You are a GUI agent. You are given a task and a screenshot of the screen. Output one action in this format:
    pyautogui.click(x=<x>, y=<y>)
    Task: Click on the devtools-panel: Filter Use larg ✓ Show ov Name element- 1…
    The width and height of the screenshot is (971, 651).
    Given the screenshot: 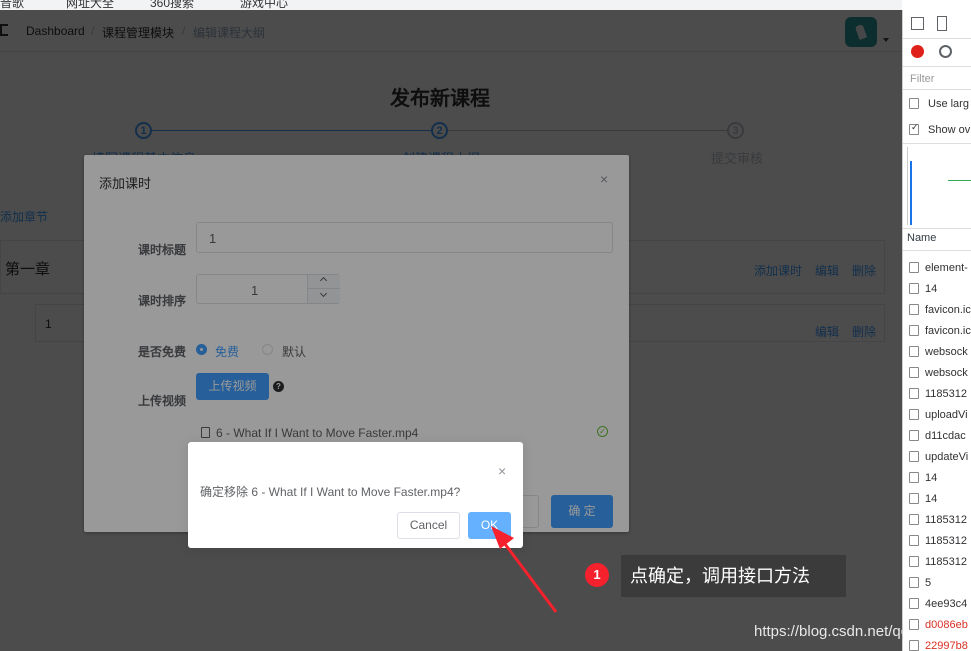 What is the action you would take?
    pyautogui.click(x=936, y=330)
    